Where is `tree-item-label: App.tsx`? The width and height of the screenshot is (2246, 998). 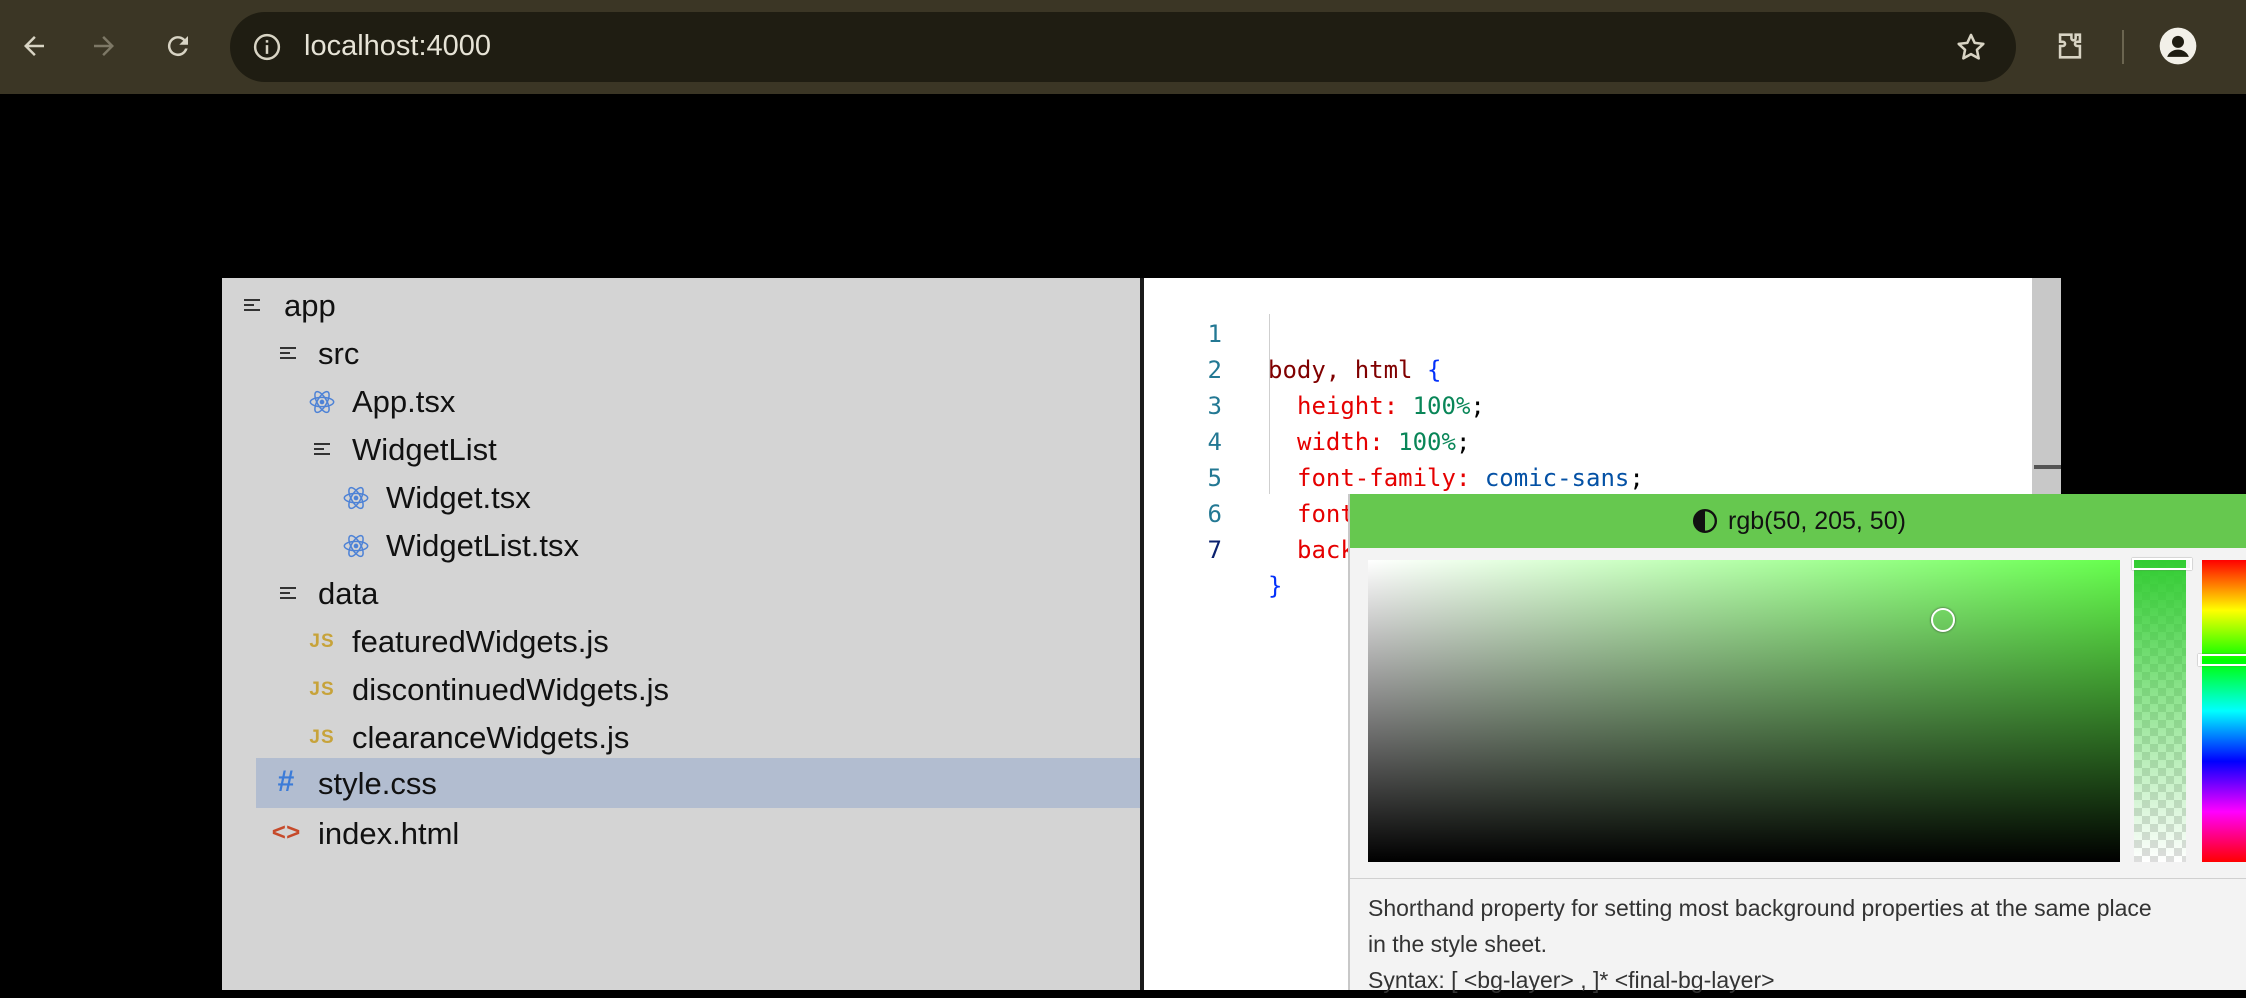 tree-item-label: App.tsx is located at coordinates (404, 401).